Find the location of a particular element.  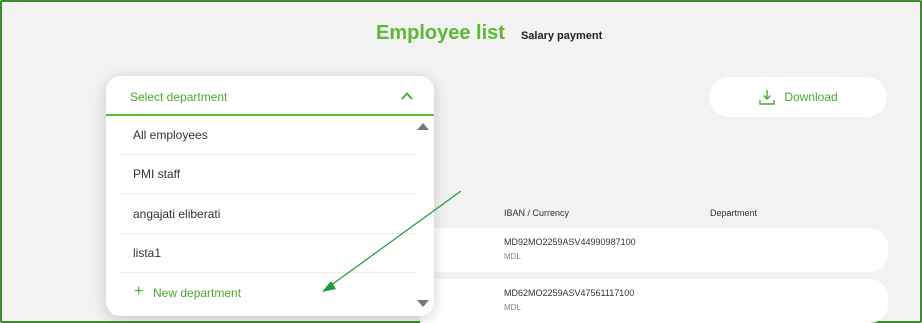

department-select-label: Select department is located at coordinates (179, 97).